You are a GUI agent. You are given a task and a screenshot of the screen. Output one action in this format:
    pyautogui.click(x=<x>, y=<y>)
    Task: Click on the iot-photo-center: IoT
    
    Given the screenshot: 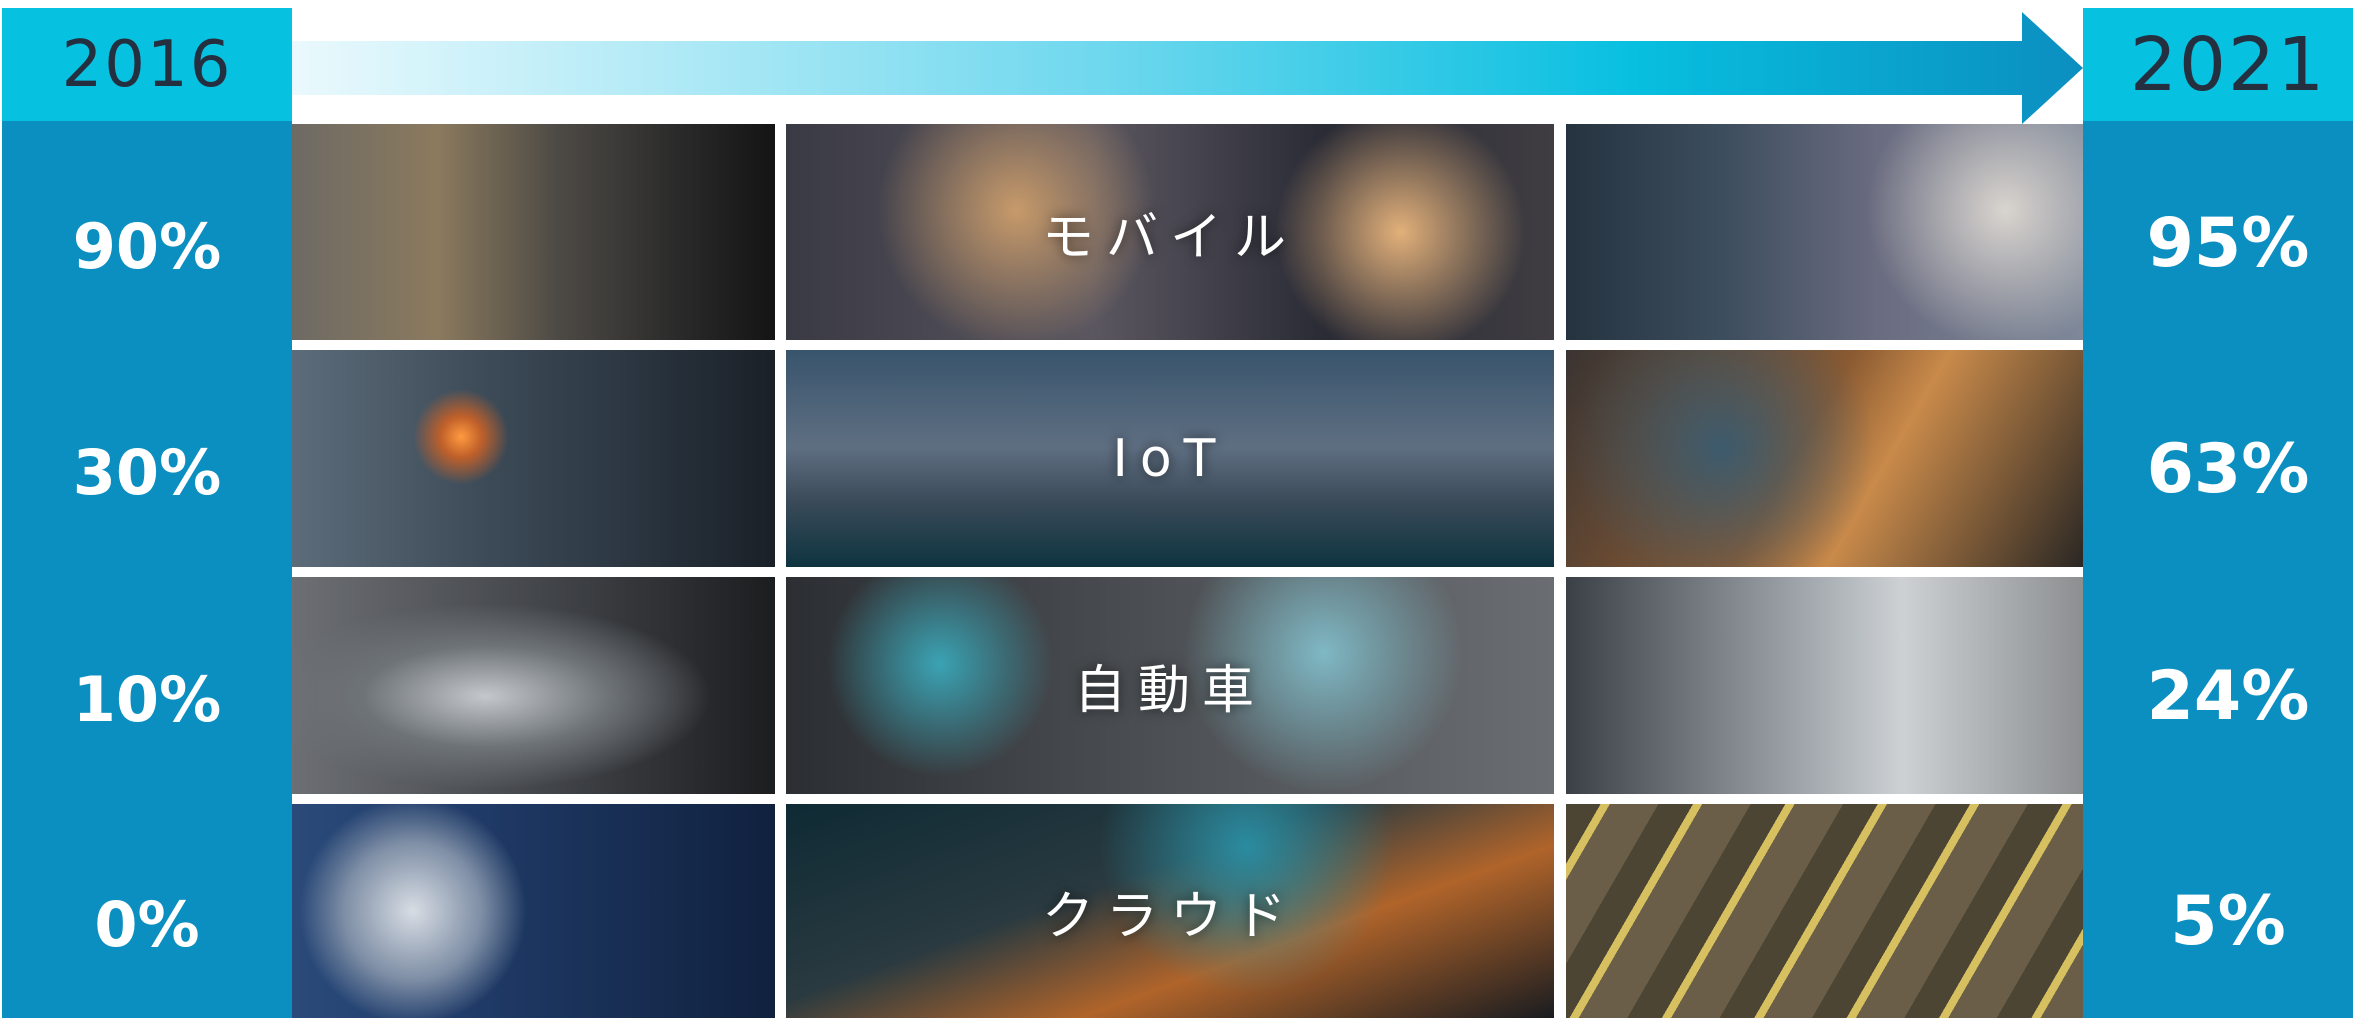 What is the action you would take?
    pyautogui.click(x=1170, y=458)
    